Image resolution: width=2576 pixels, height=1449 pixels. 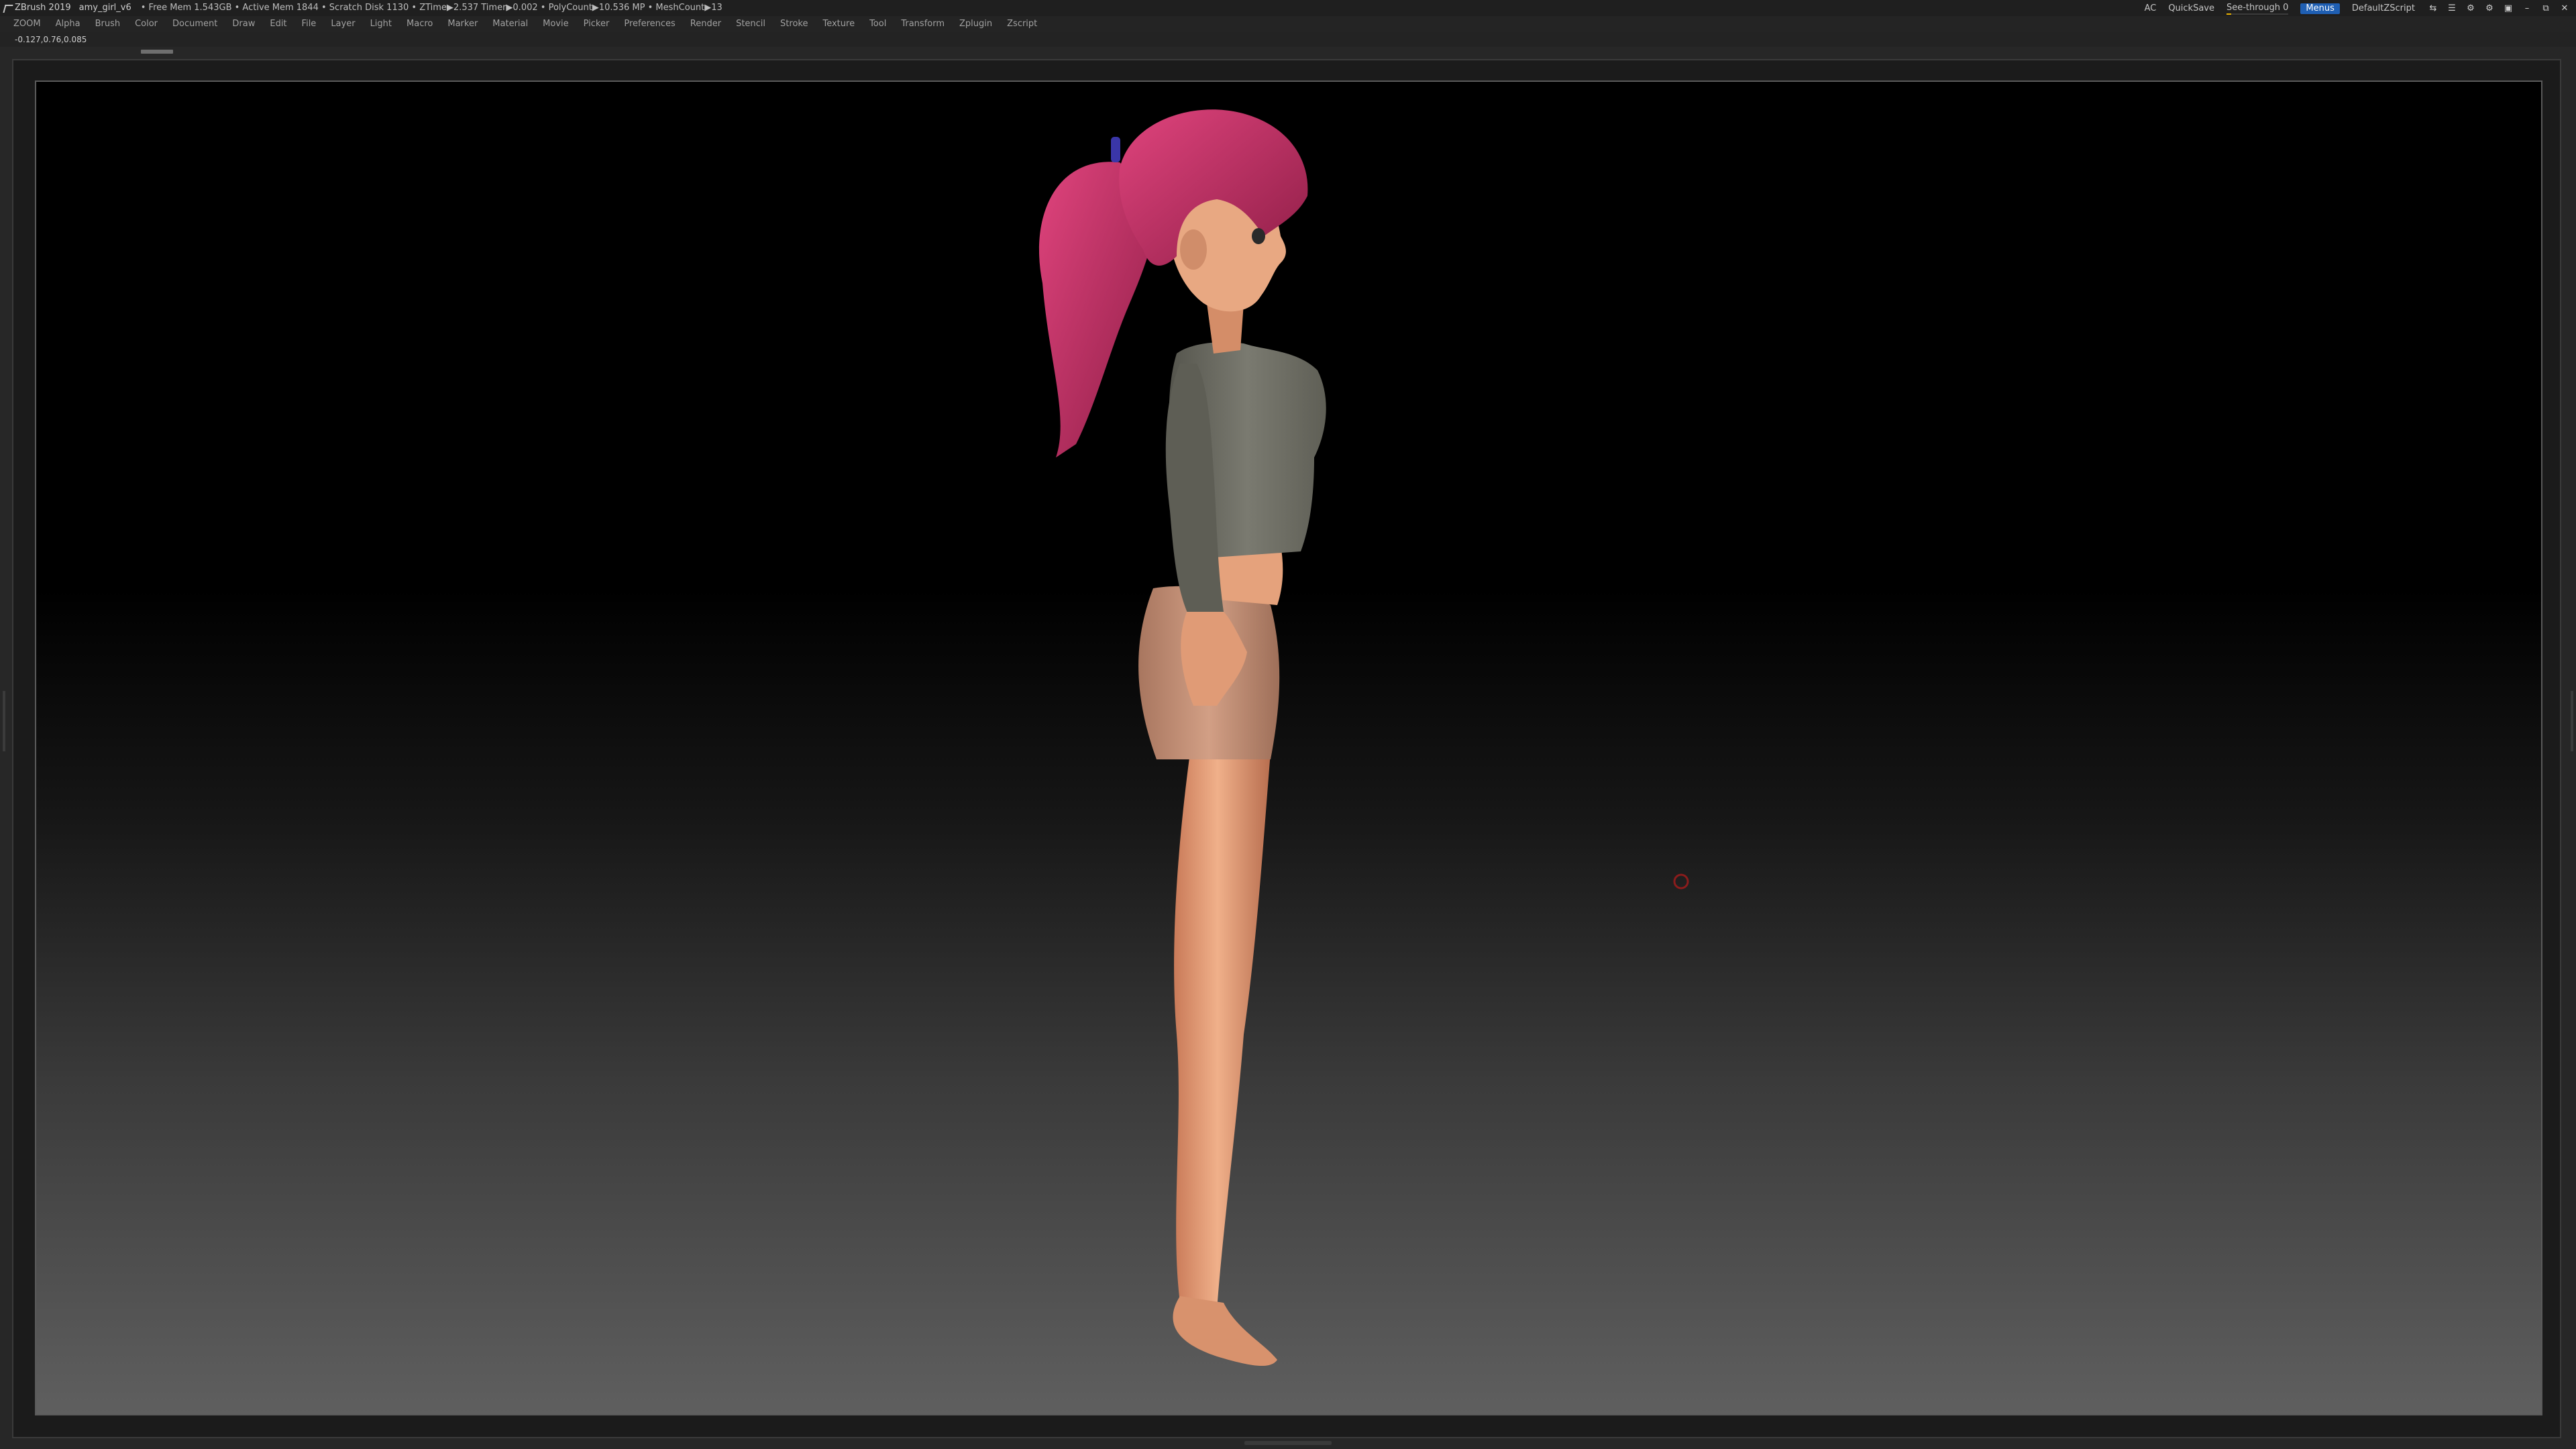 What do you see at coordinates (838, 24) in the screenshot?
I see `menu-item-texture: Texture` at bounding box center [838, 24].